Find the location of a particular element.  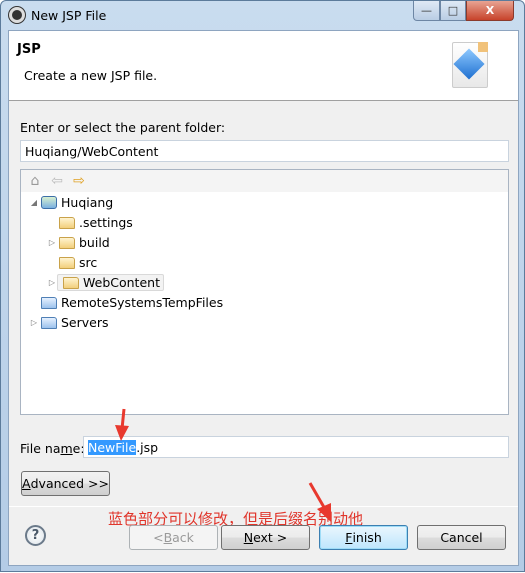

tree-item-webcontent: ▷ WebContent is located at coordinates (105, 282).